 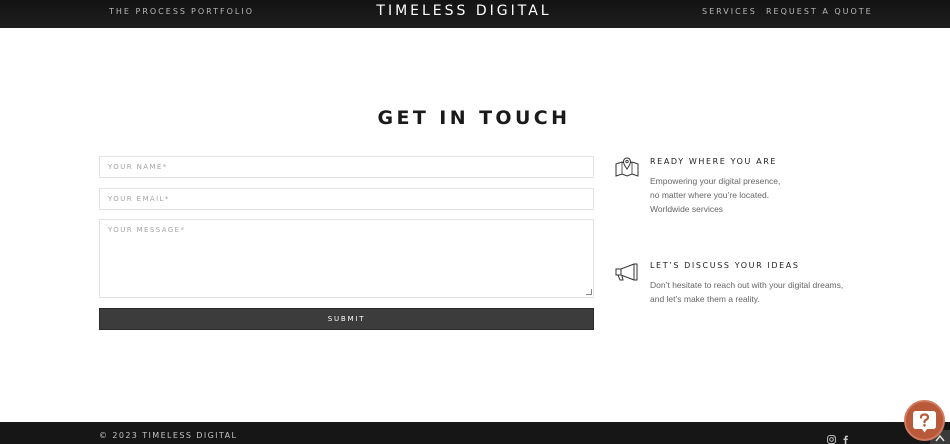 What do you see at coordinates (346, 258) in the screenshot?
I see `message-field` at bounding box center [346, 258].